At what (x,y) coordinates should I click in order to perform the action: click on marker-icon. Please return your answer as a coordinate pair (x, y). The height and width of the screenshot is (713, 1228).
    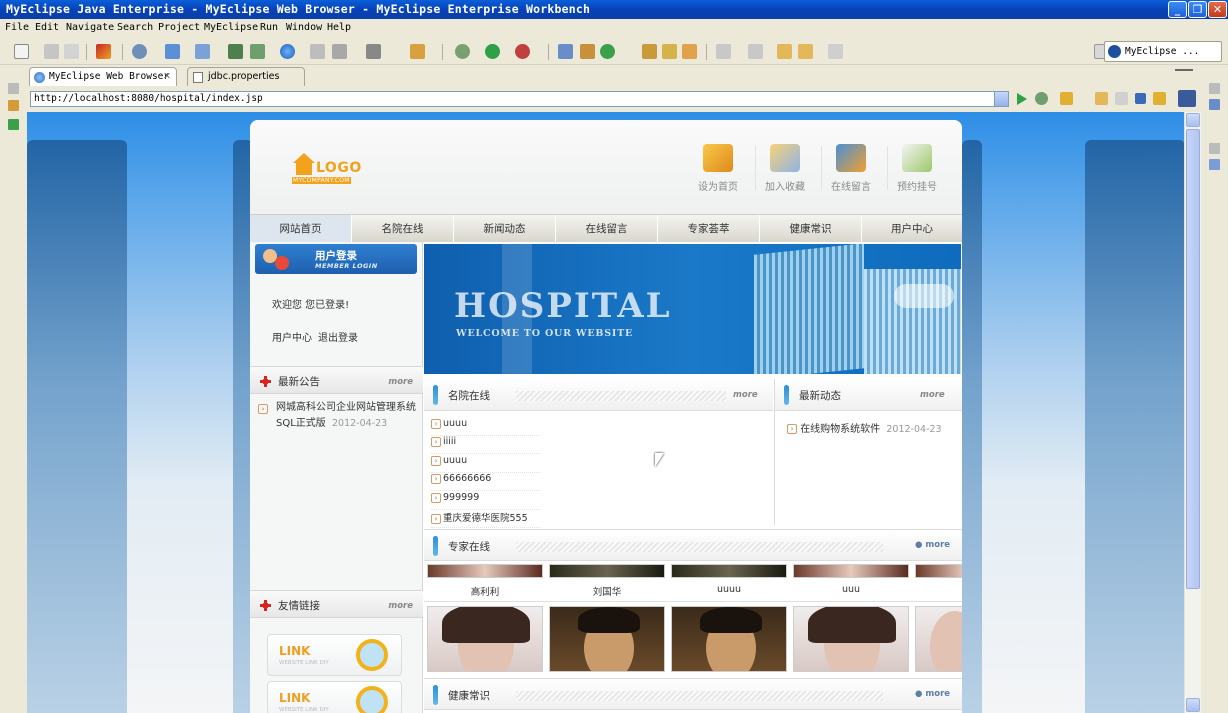
    Looking at the image, I should click on (689, 51).